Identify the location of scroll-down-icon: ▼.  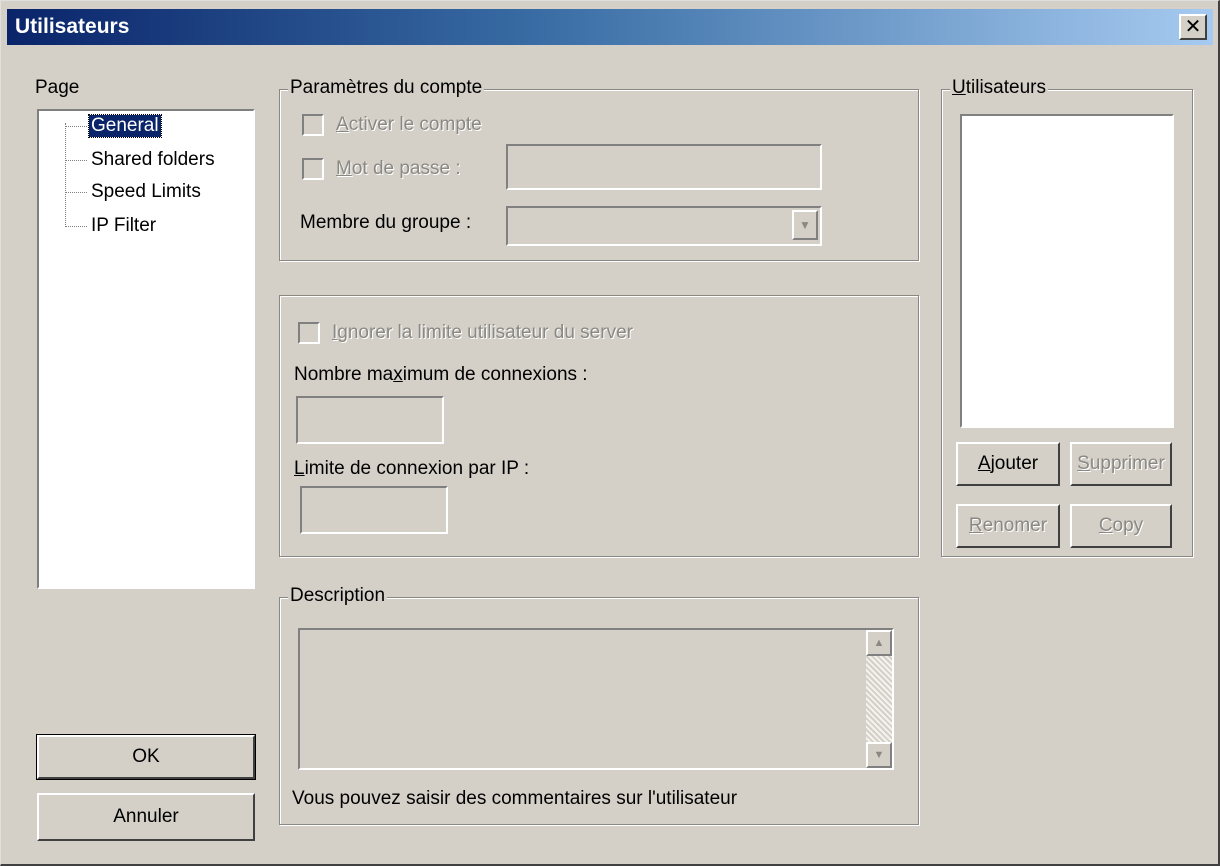
(879, 755).